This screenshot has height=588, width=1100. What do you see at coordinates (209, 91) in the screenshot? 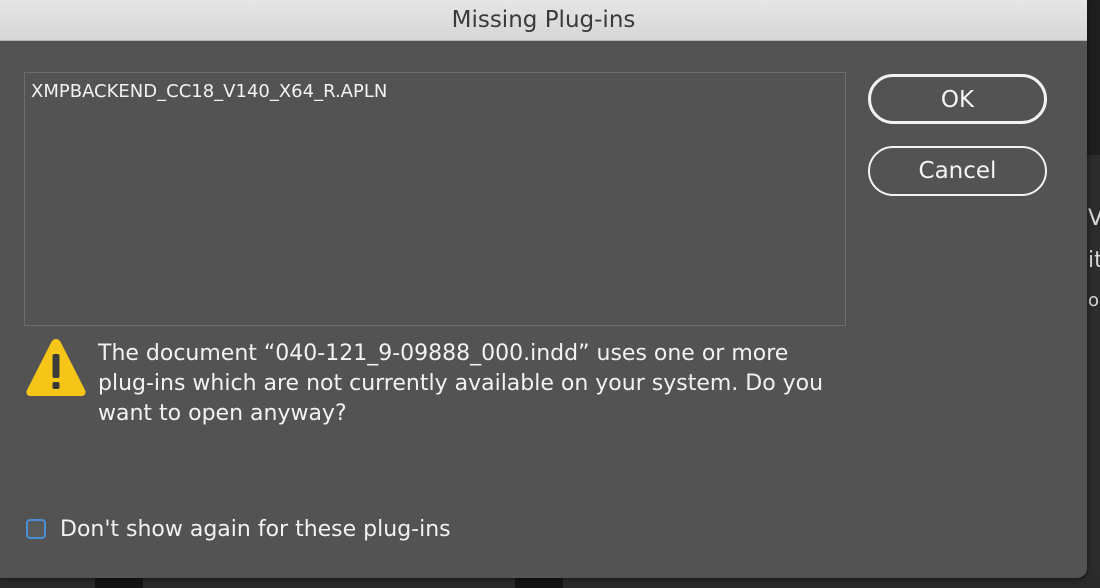
I see `list-item: XMPBACKEND_CC18_V140_X64_R.APLN` at bounding box center [209, 91].